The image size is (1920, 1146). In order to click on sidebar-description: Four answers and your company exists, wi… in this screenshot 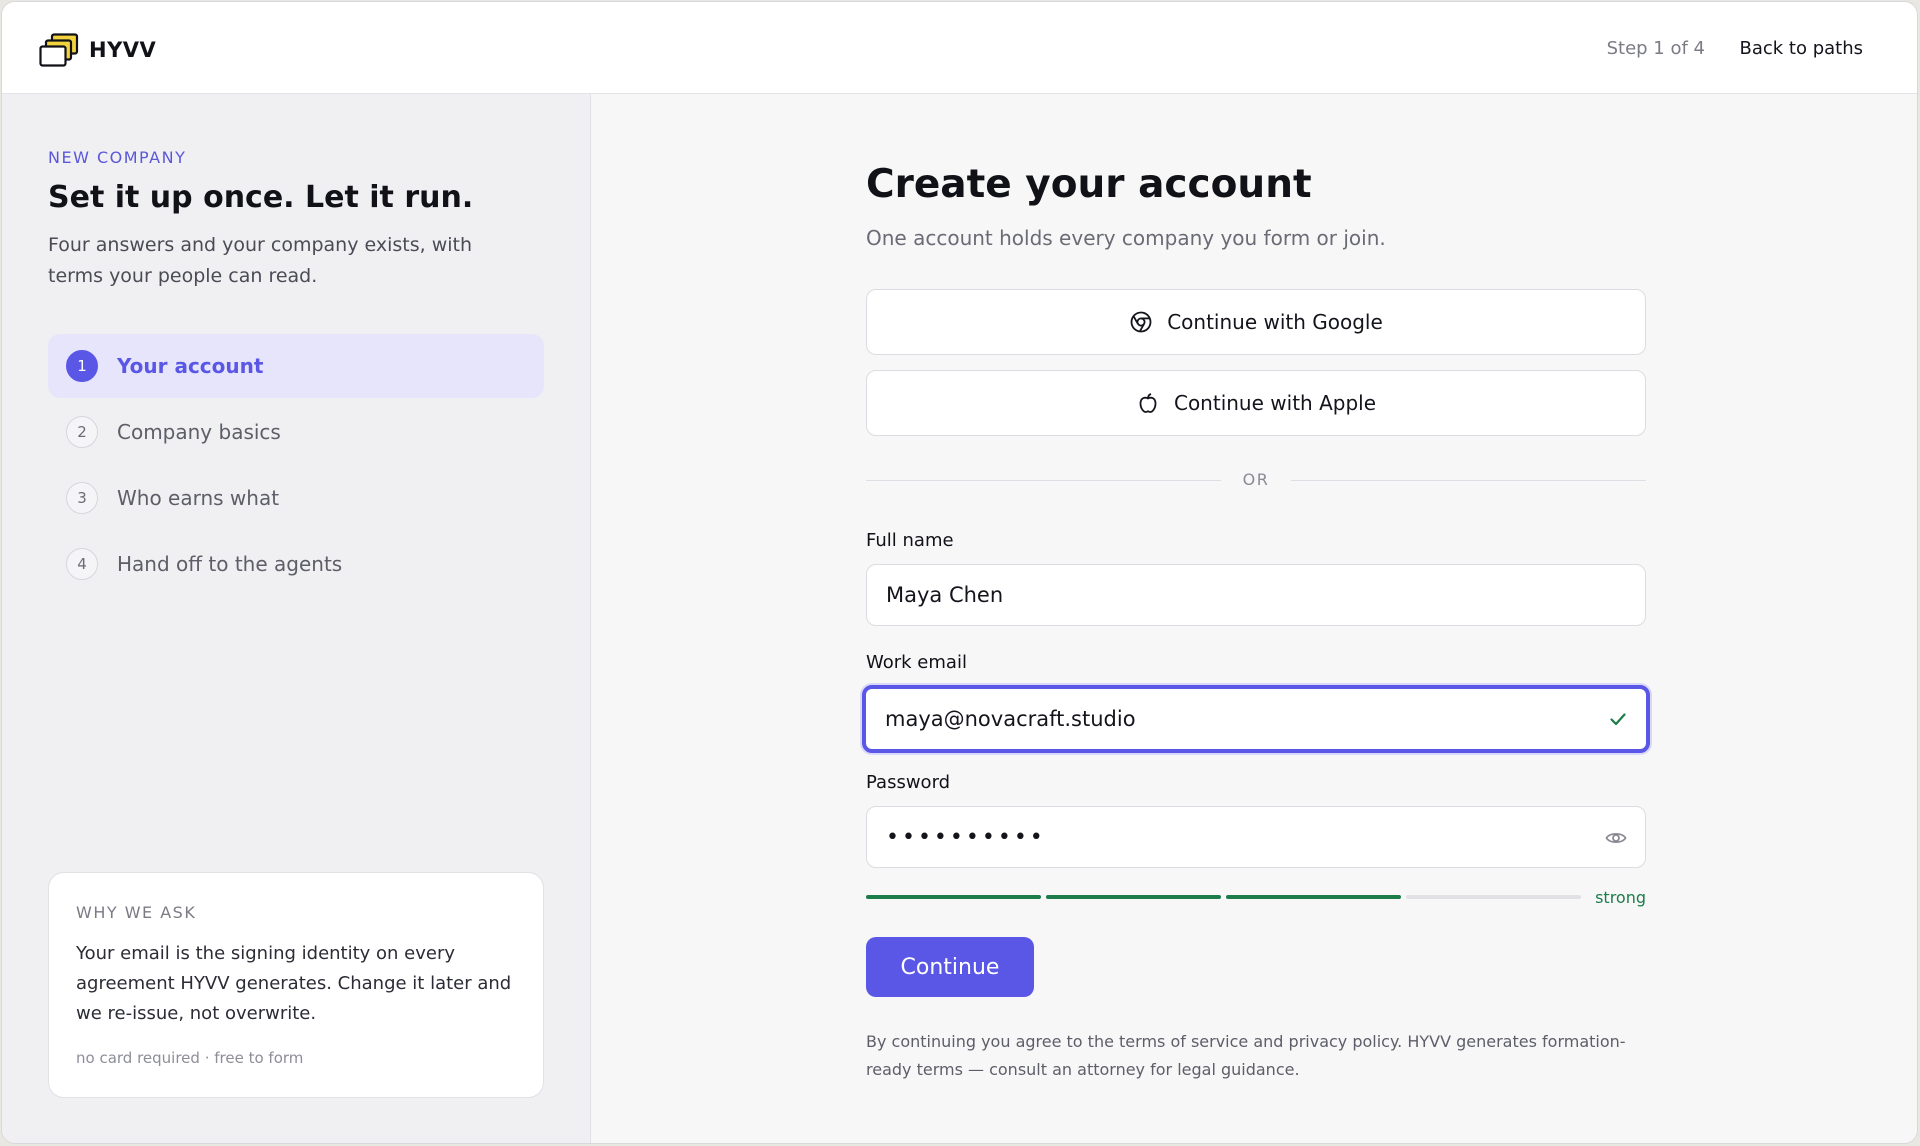, I will do `click(260, 260)`.